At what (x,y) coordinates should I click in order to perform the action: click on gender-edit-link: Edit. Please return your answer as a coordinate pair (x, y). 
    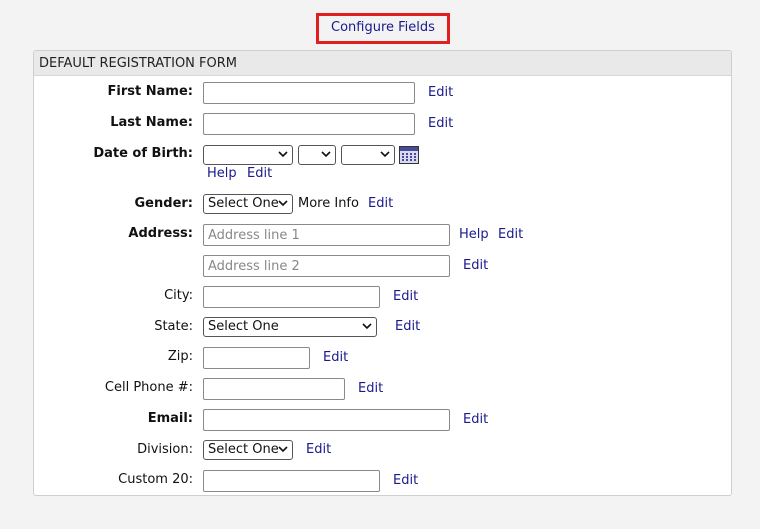
    Looking at the image, I should click on (380, 203).